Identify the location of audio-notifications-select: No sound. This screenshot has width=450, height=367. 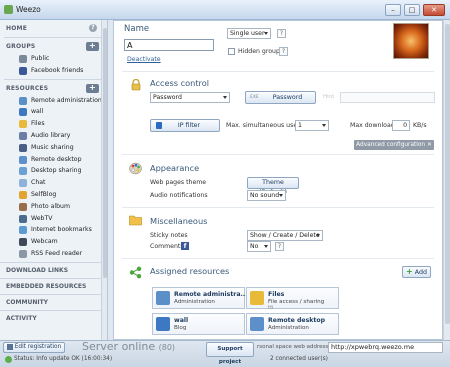
(266, 195).